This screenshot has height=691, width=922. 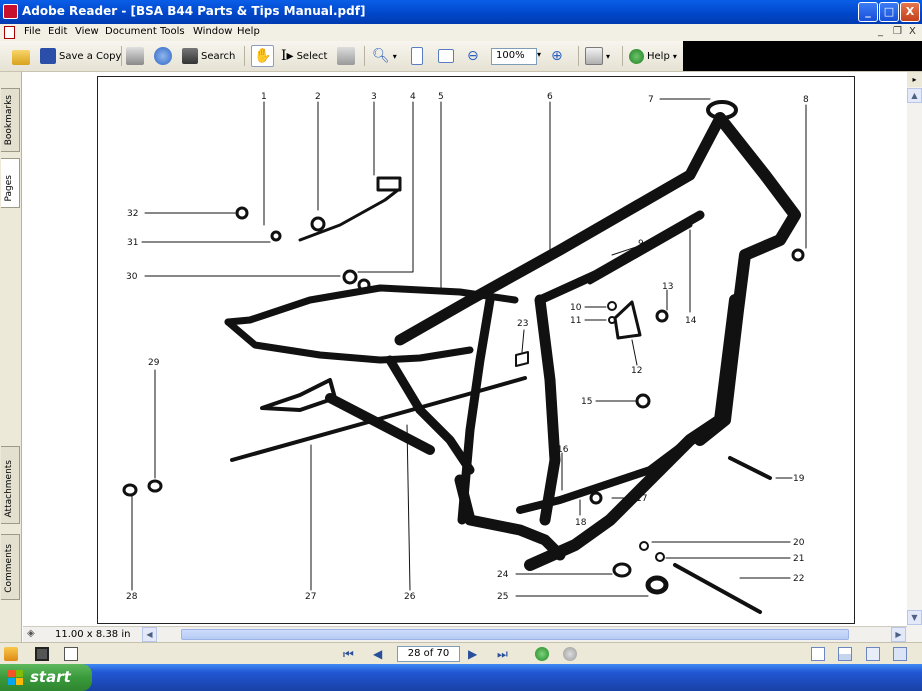 I want to click on callout-24: 24, so click(x=503, y=575).